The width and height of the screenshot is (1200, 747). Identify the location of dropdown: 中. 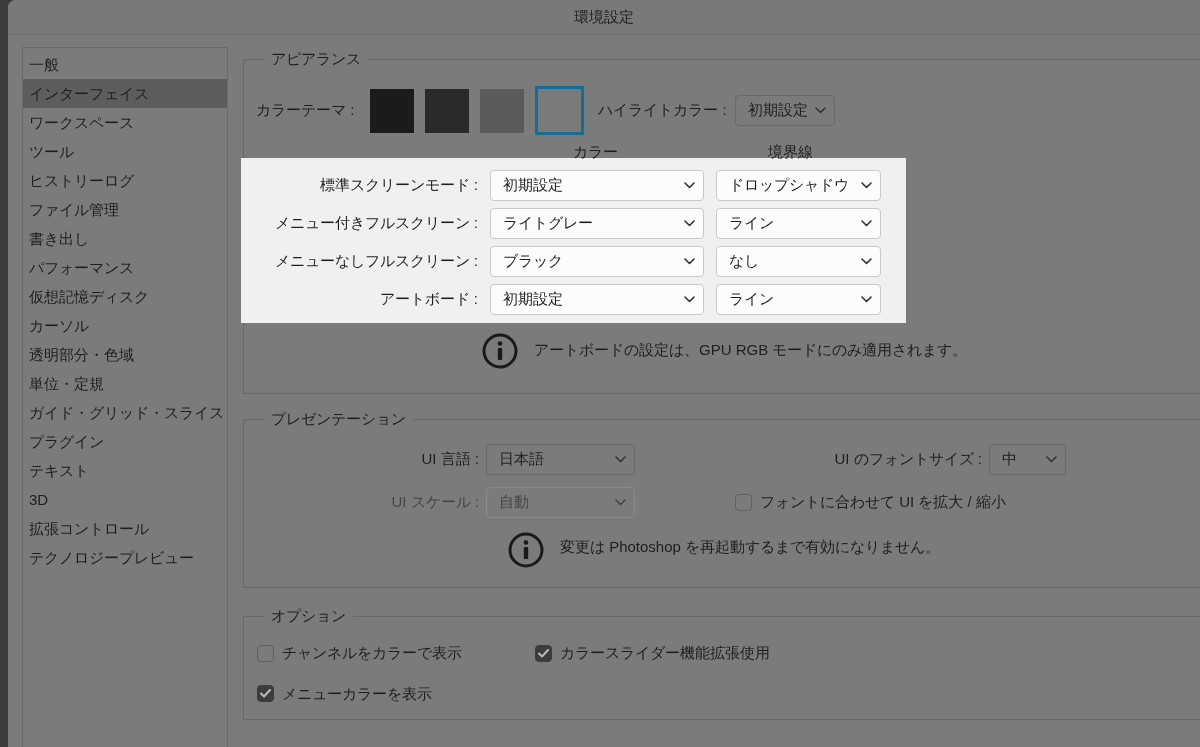
(1027, 459).